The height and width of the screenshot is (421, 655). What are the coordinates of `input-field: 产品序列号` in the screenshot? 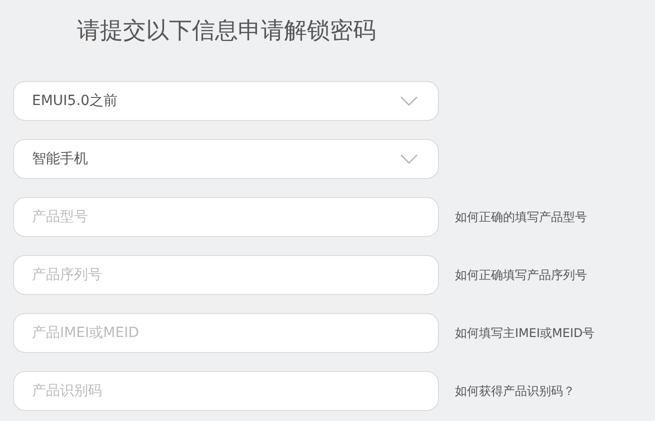 It's located at (226, 275).